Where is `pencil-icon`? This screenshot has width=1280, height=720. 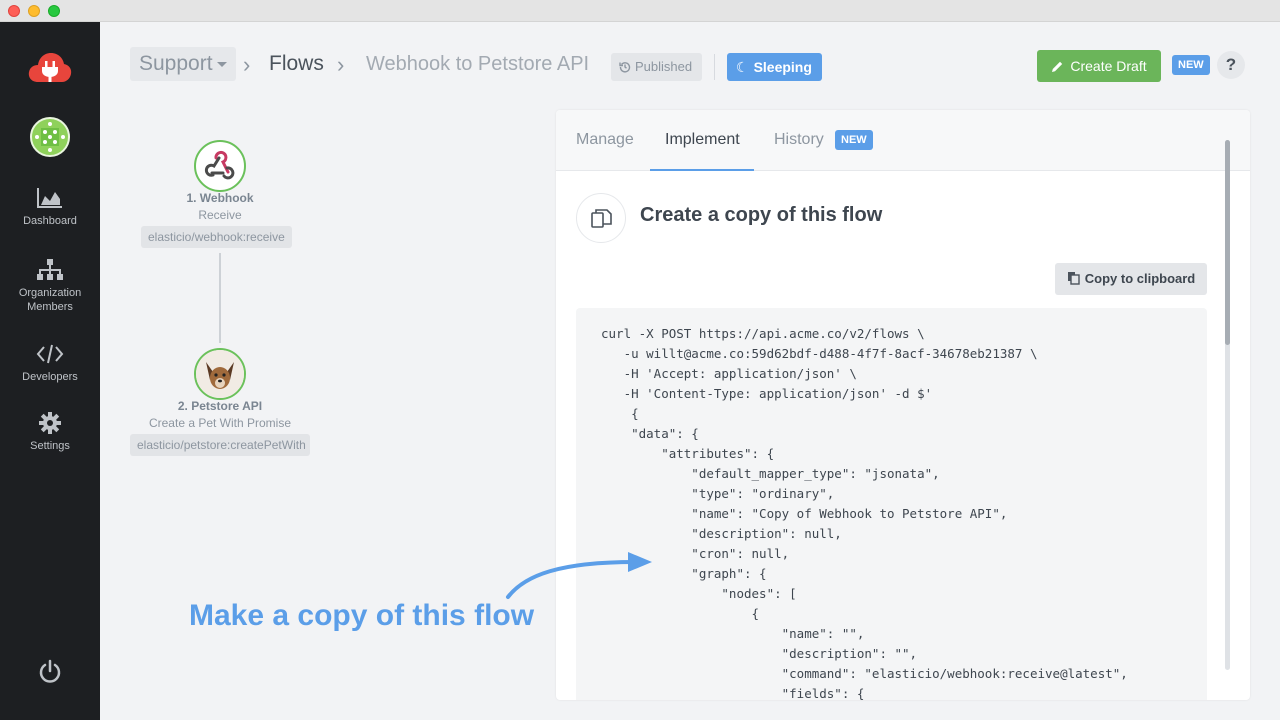 pencil-icon is located at coordinates (1057, 66).